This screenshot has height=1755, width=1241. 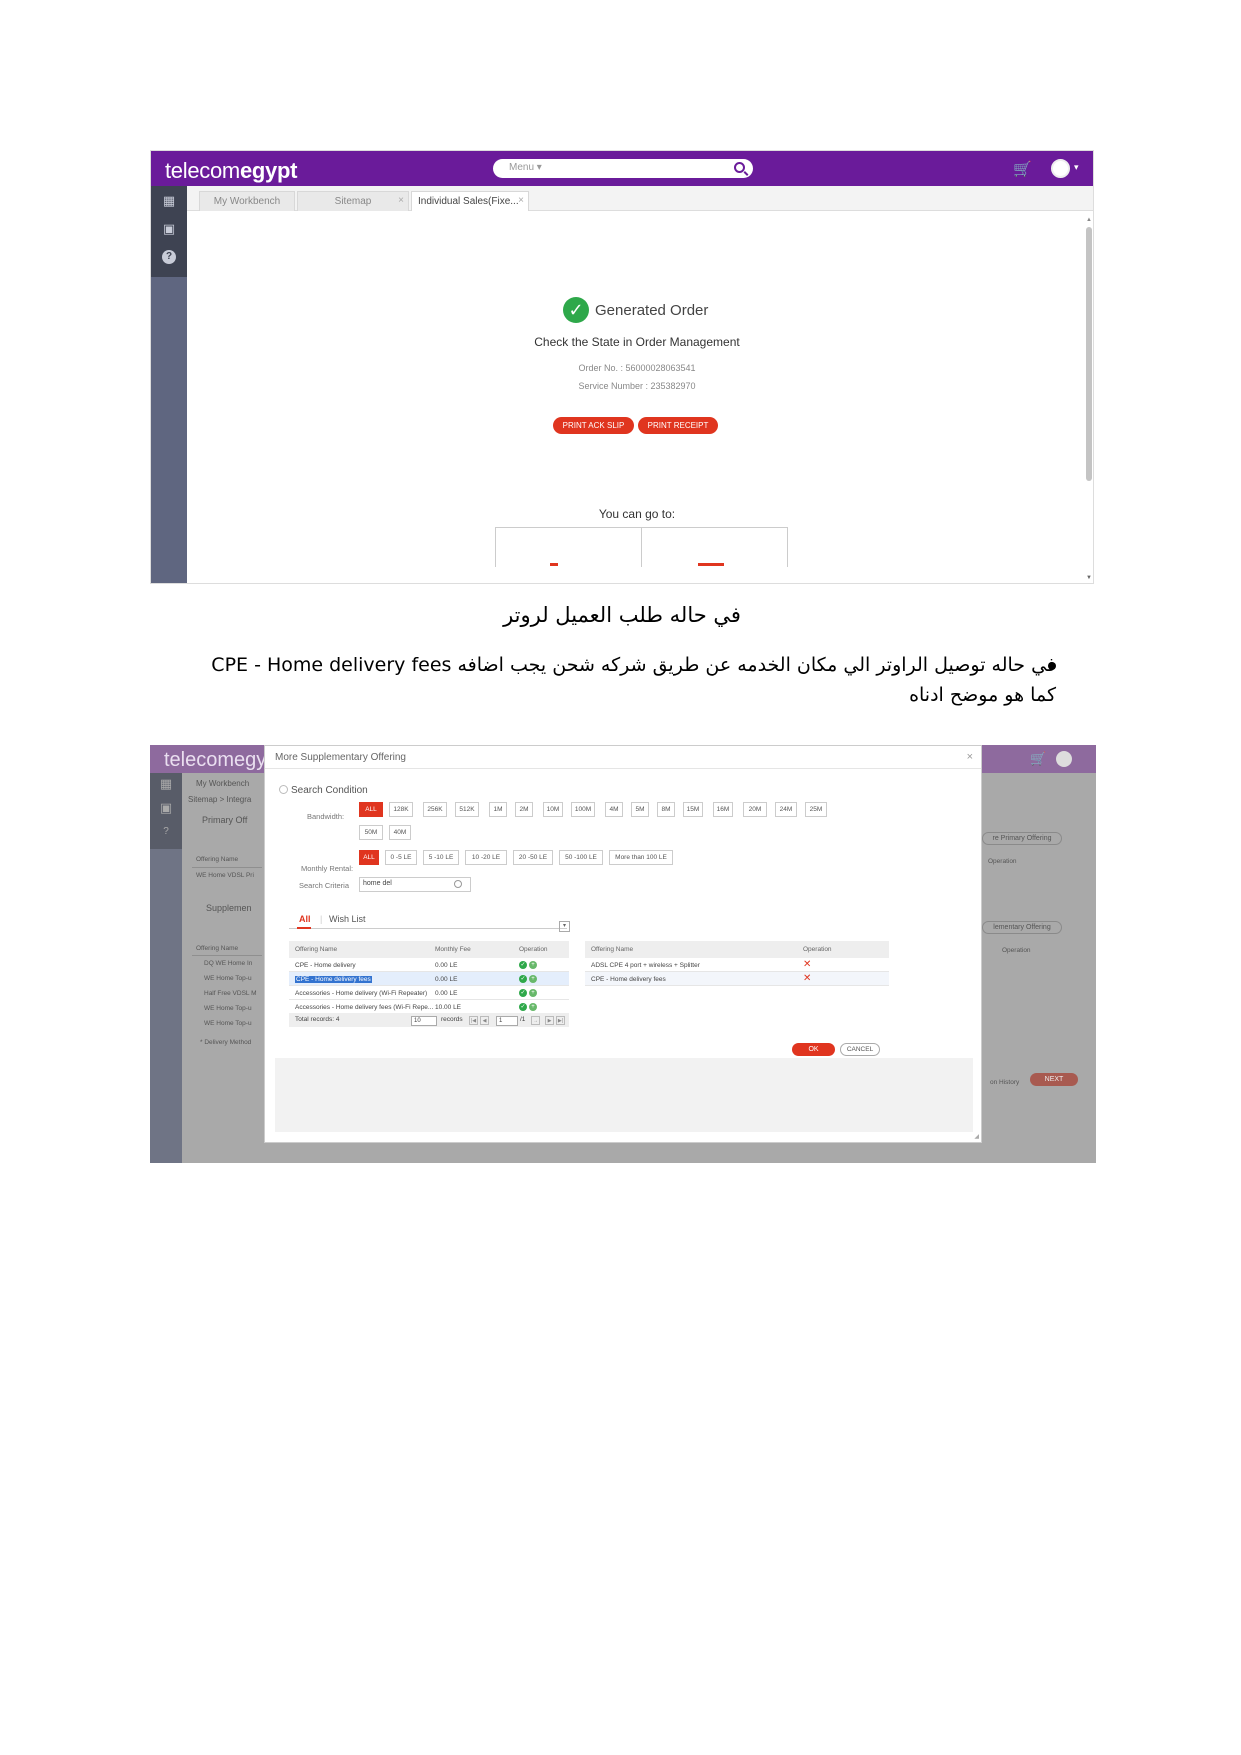 I want to click on cancel-button: CANCEL, so click(x=860, y=1049).